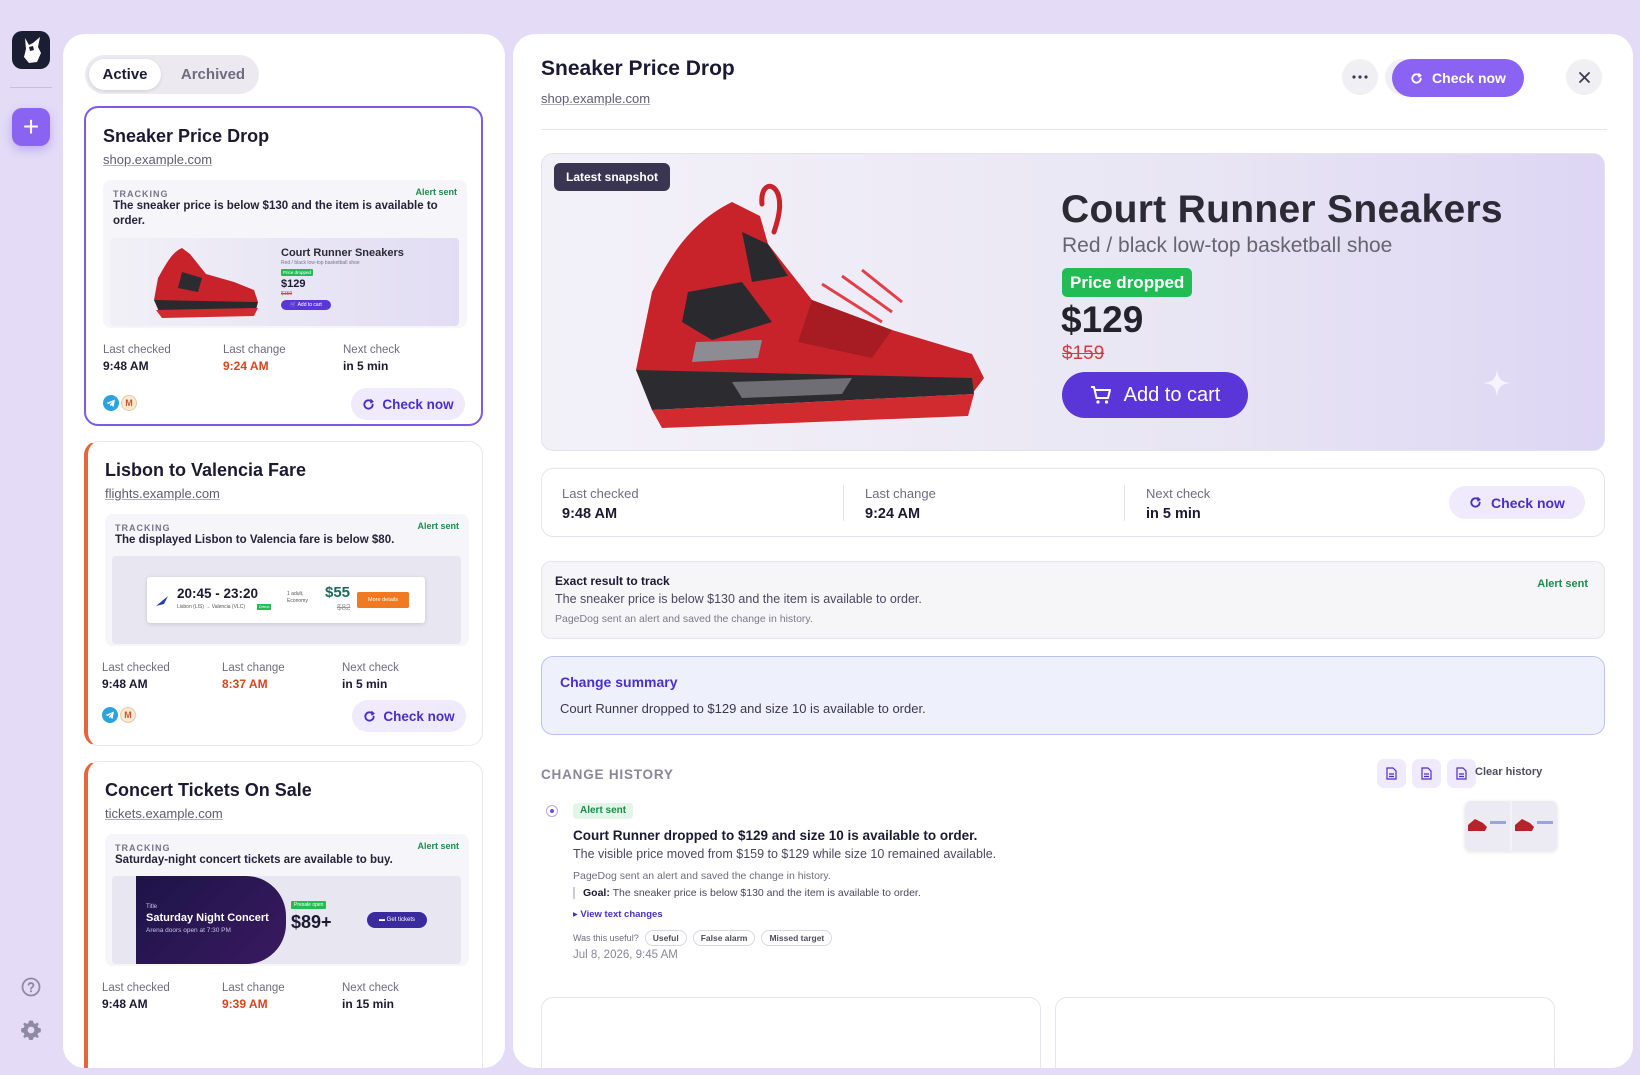  I want to click on flight-direct-tag: Direct, so click(264, 607).